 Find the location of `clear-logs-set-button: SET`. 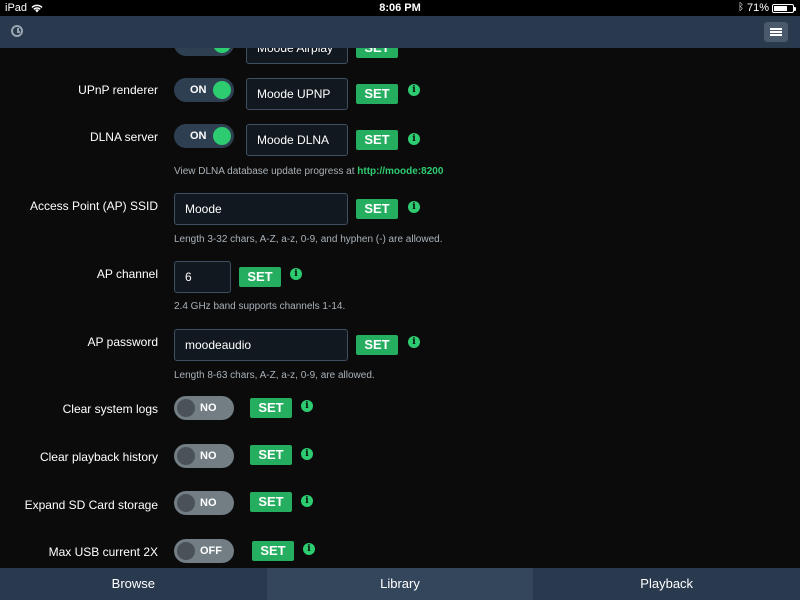

clear-logs-set-button: SET is located at coordinates (271, 408).